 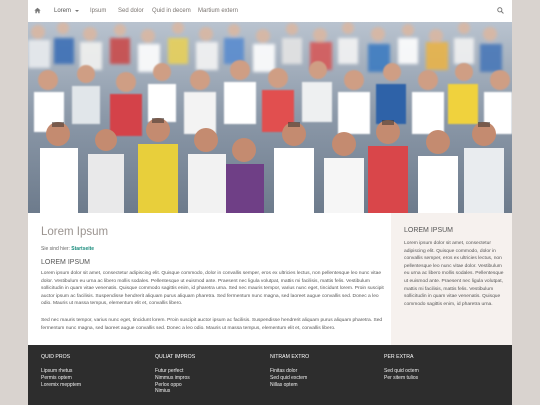 I want to click on section-heading: LOREM IPSUM, so click(x=66, y=262).